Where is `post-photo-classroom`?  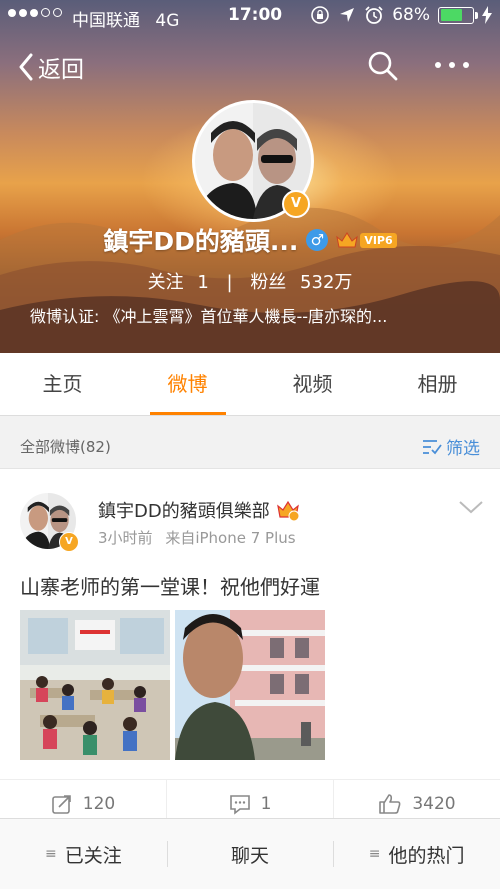
post-photo-classroom is located at coordinates (95, 685).